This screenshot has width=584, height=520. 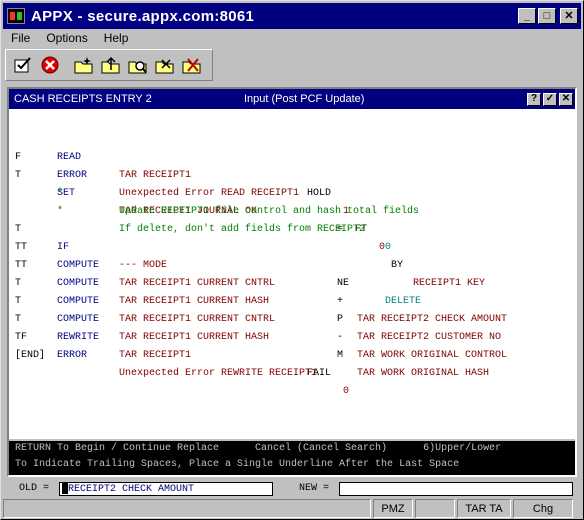 I want to click on folder-search-icon, so click(x=138, y=65).